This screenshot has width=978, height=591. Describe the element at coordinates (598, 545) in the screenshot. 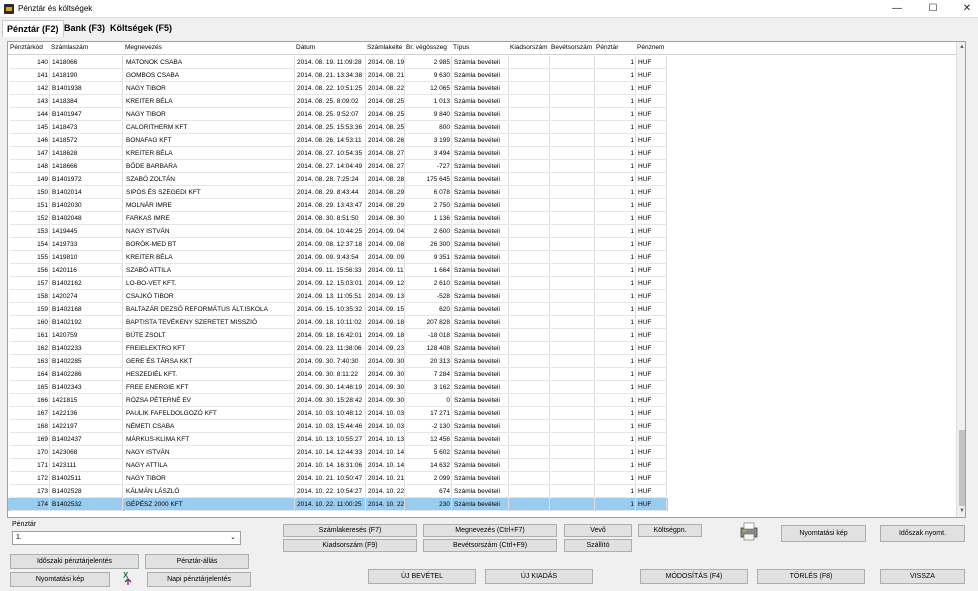

I see `supplier-button: Szállító` at that location.